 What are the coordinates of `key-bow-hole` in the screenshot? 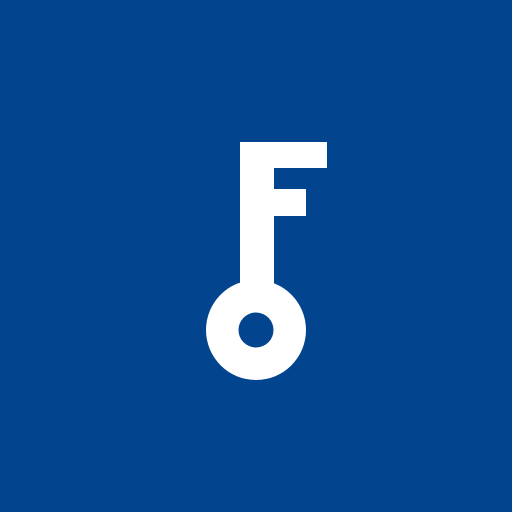 It's located at (256, 330).